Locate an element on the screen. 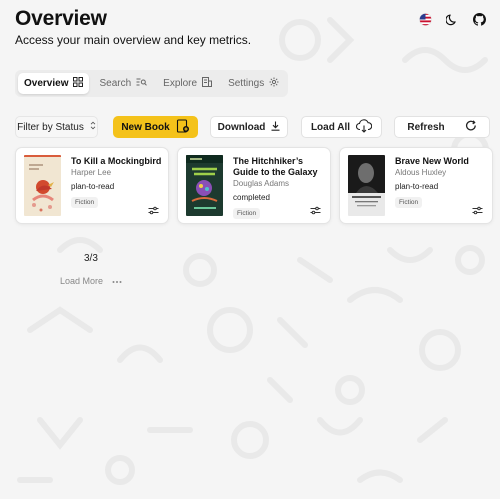 This screenshot has height=499, width=500. tab-search: Search is located at coordinates (123, 83).